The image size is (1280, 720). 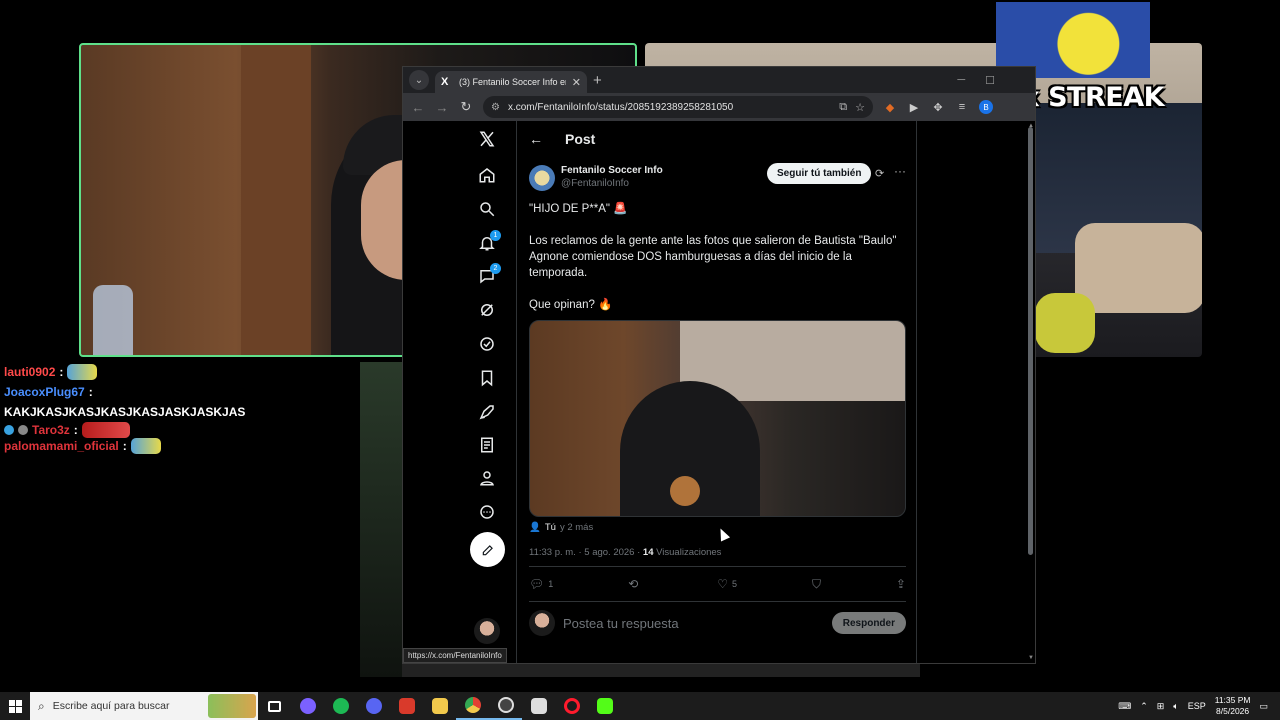 What do you see at coordinates (113, 320) in the screenshot?
I see `water-bottle` at bounding box center [113, 320].